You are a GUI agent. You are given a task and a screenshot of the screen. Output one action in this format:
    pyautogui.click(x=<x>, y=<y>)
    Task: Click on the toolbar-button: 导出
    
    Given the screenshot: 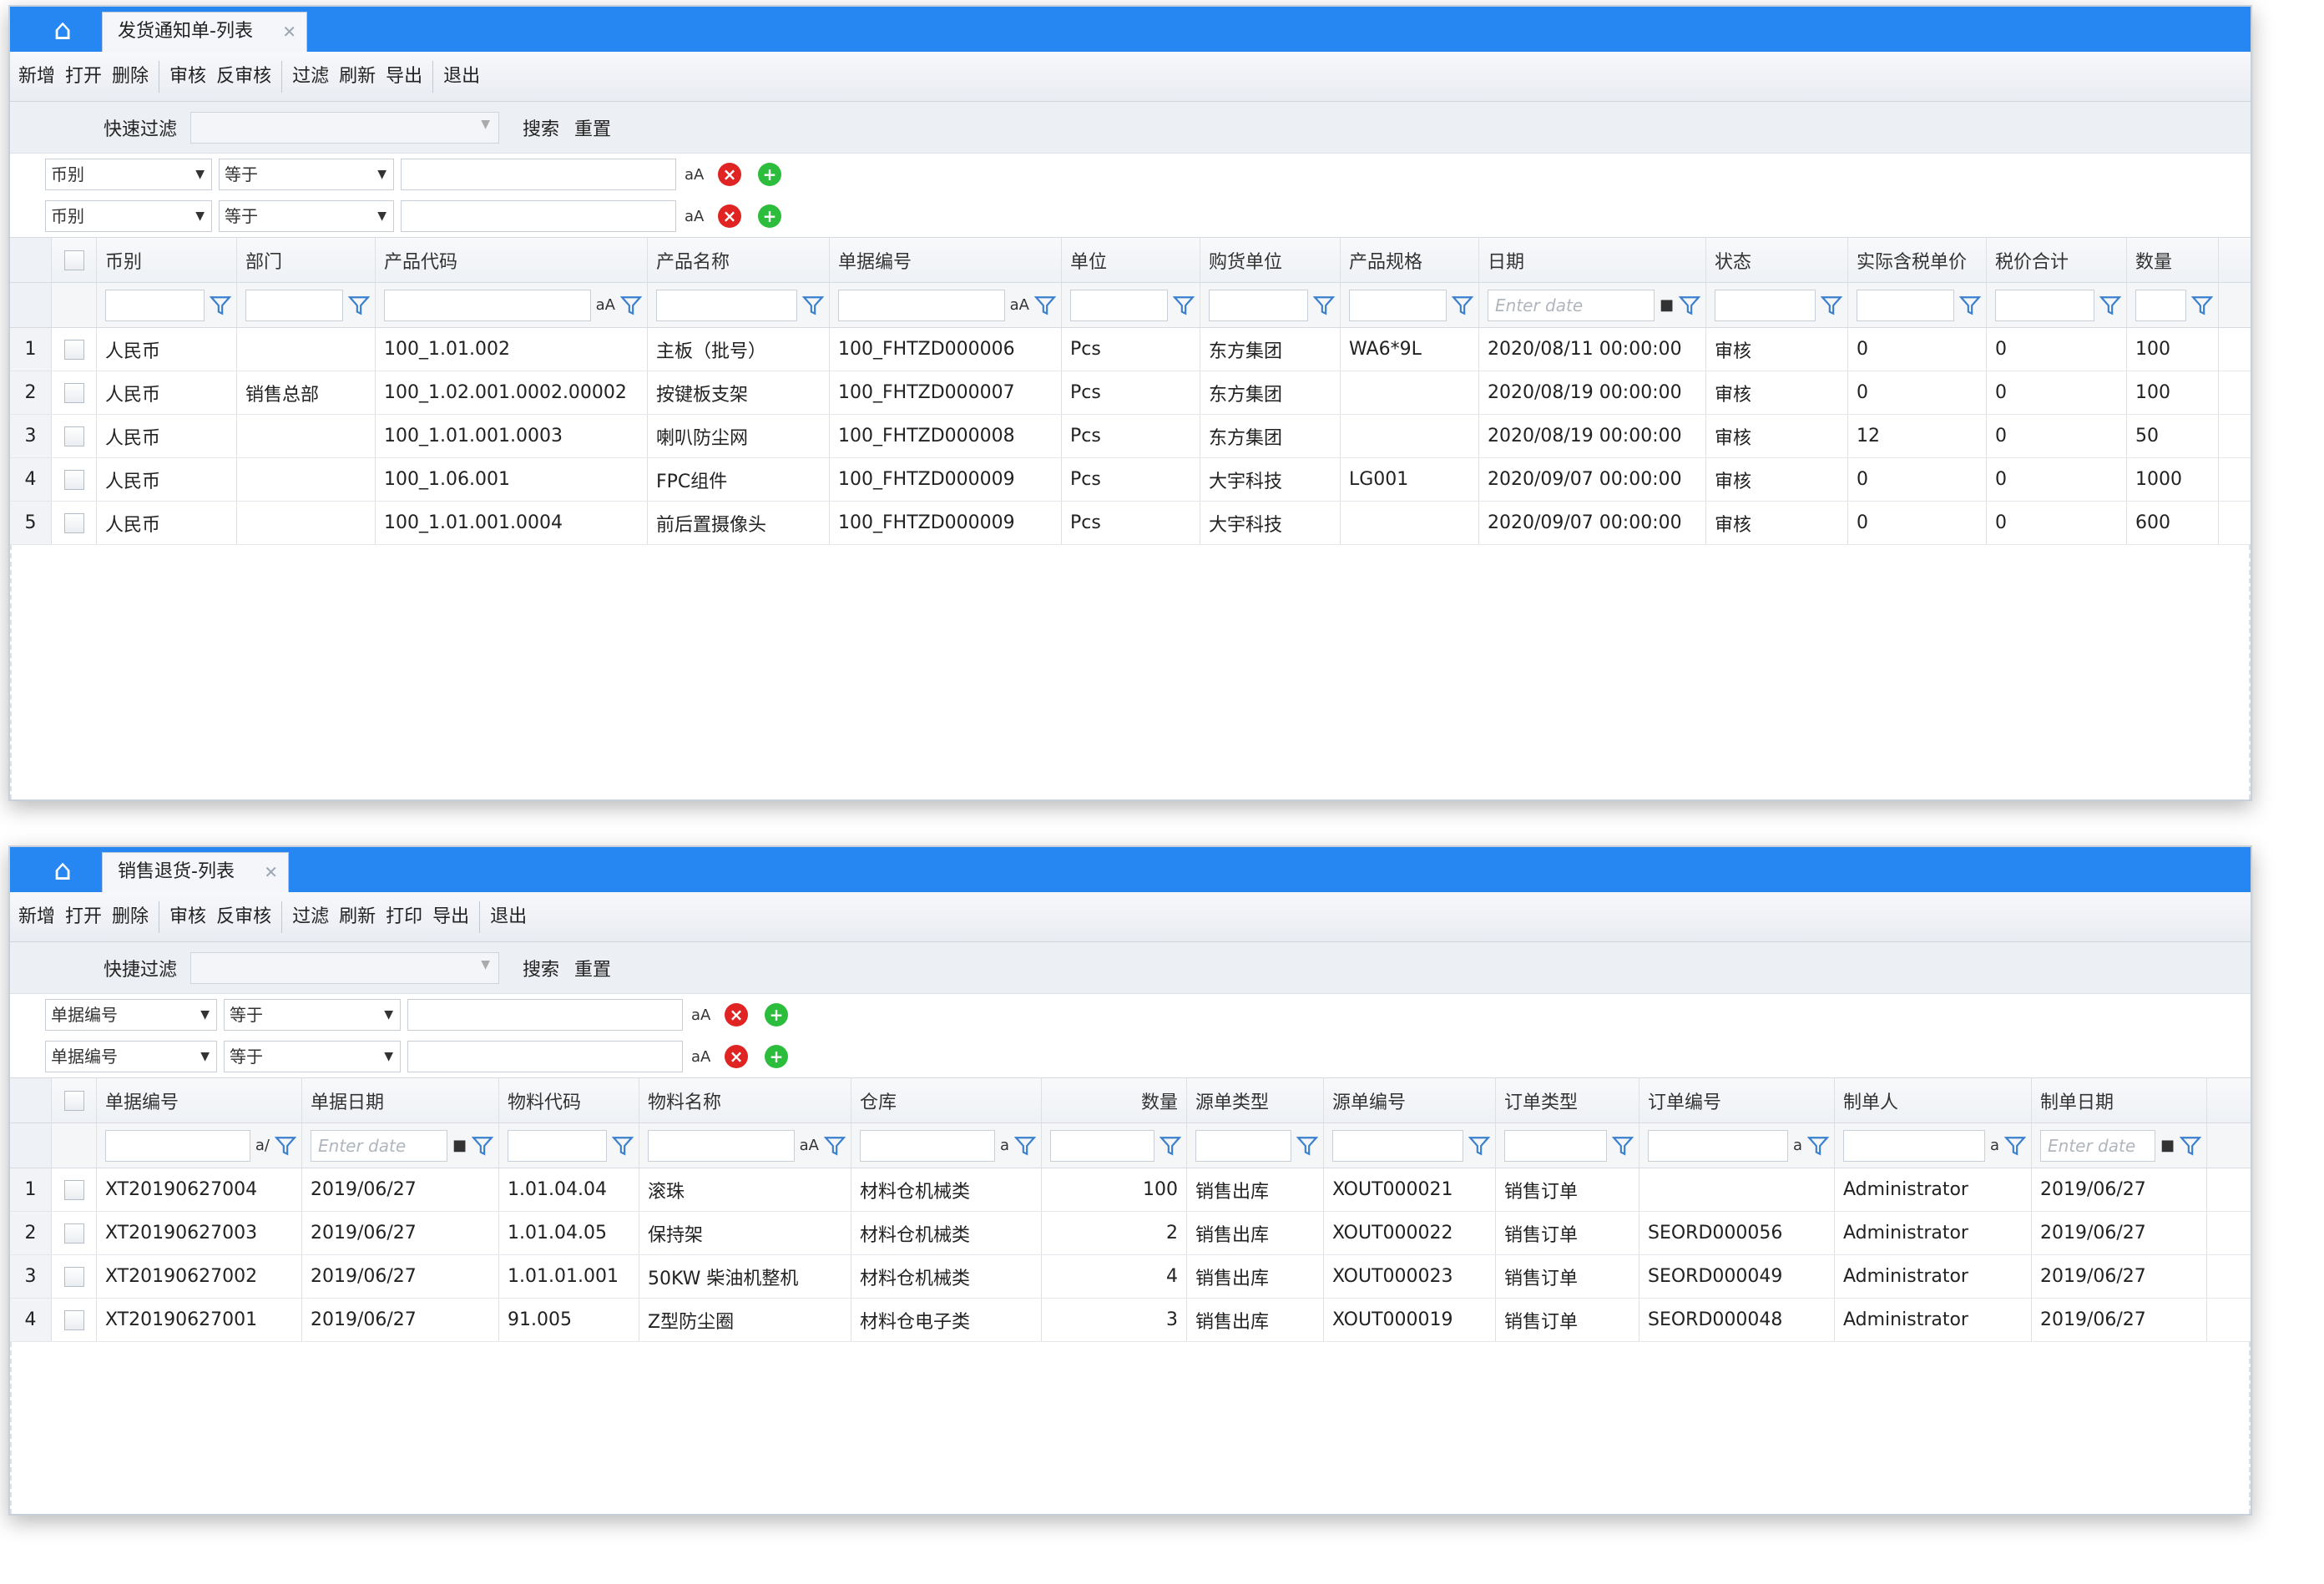 What is the action you would take?
    pyautogui.click(x=404, y=77)
    